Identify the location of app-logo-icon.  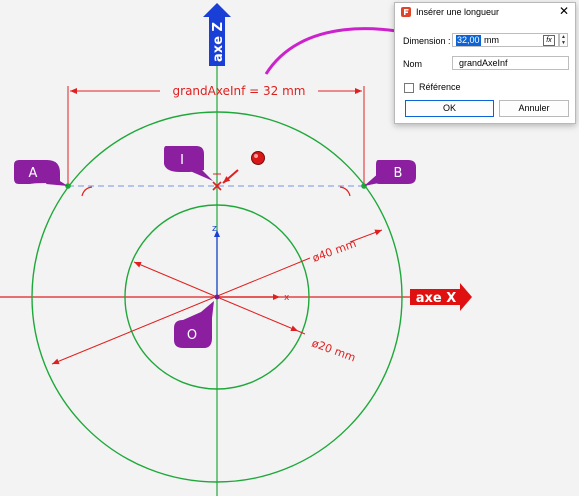
(406, 12).